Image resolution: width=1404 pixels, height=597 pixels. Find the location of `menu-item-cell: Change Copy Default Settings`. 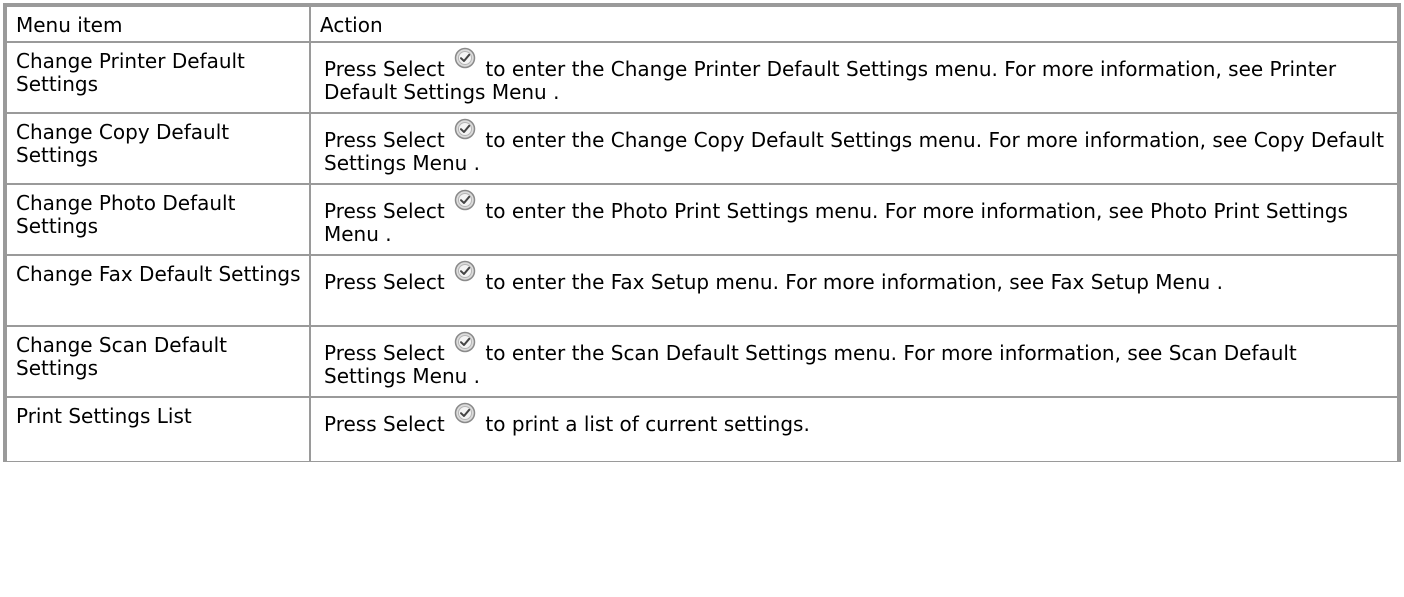

menu-item-cell: Change Copy Default Settings is located at coordinates (158, 148).